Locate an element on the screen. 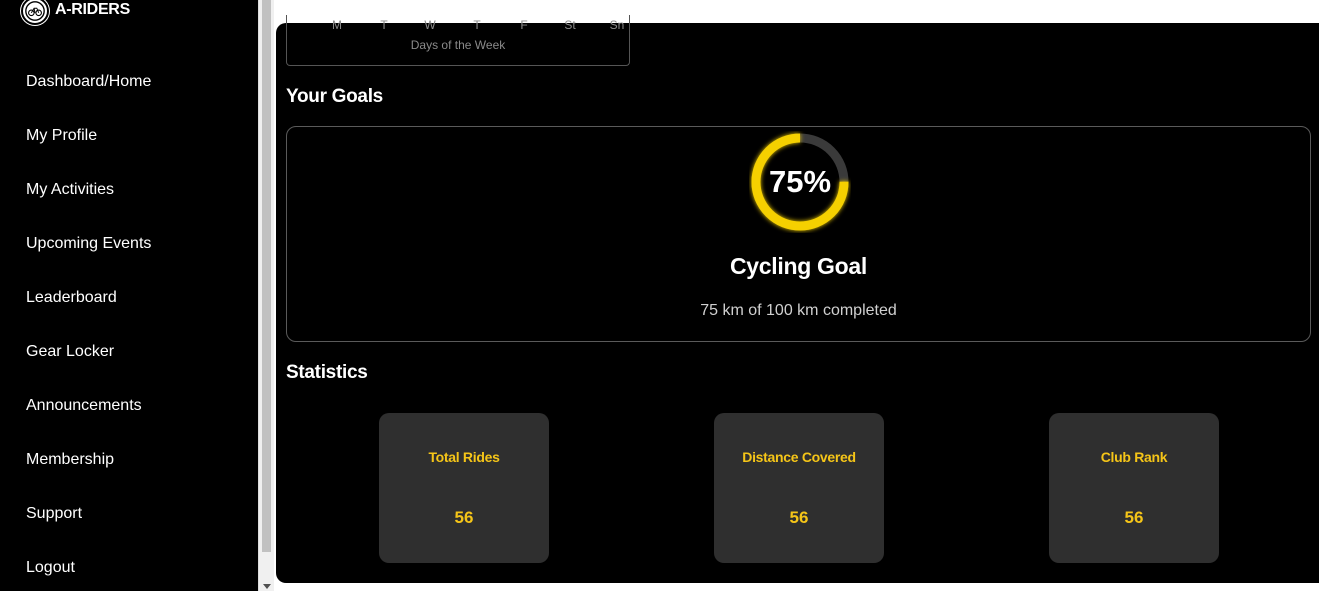  sidebar-scrollbar is located at coordinates (266, 295).